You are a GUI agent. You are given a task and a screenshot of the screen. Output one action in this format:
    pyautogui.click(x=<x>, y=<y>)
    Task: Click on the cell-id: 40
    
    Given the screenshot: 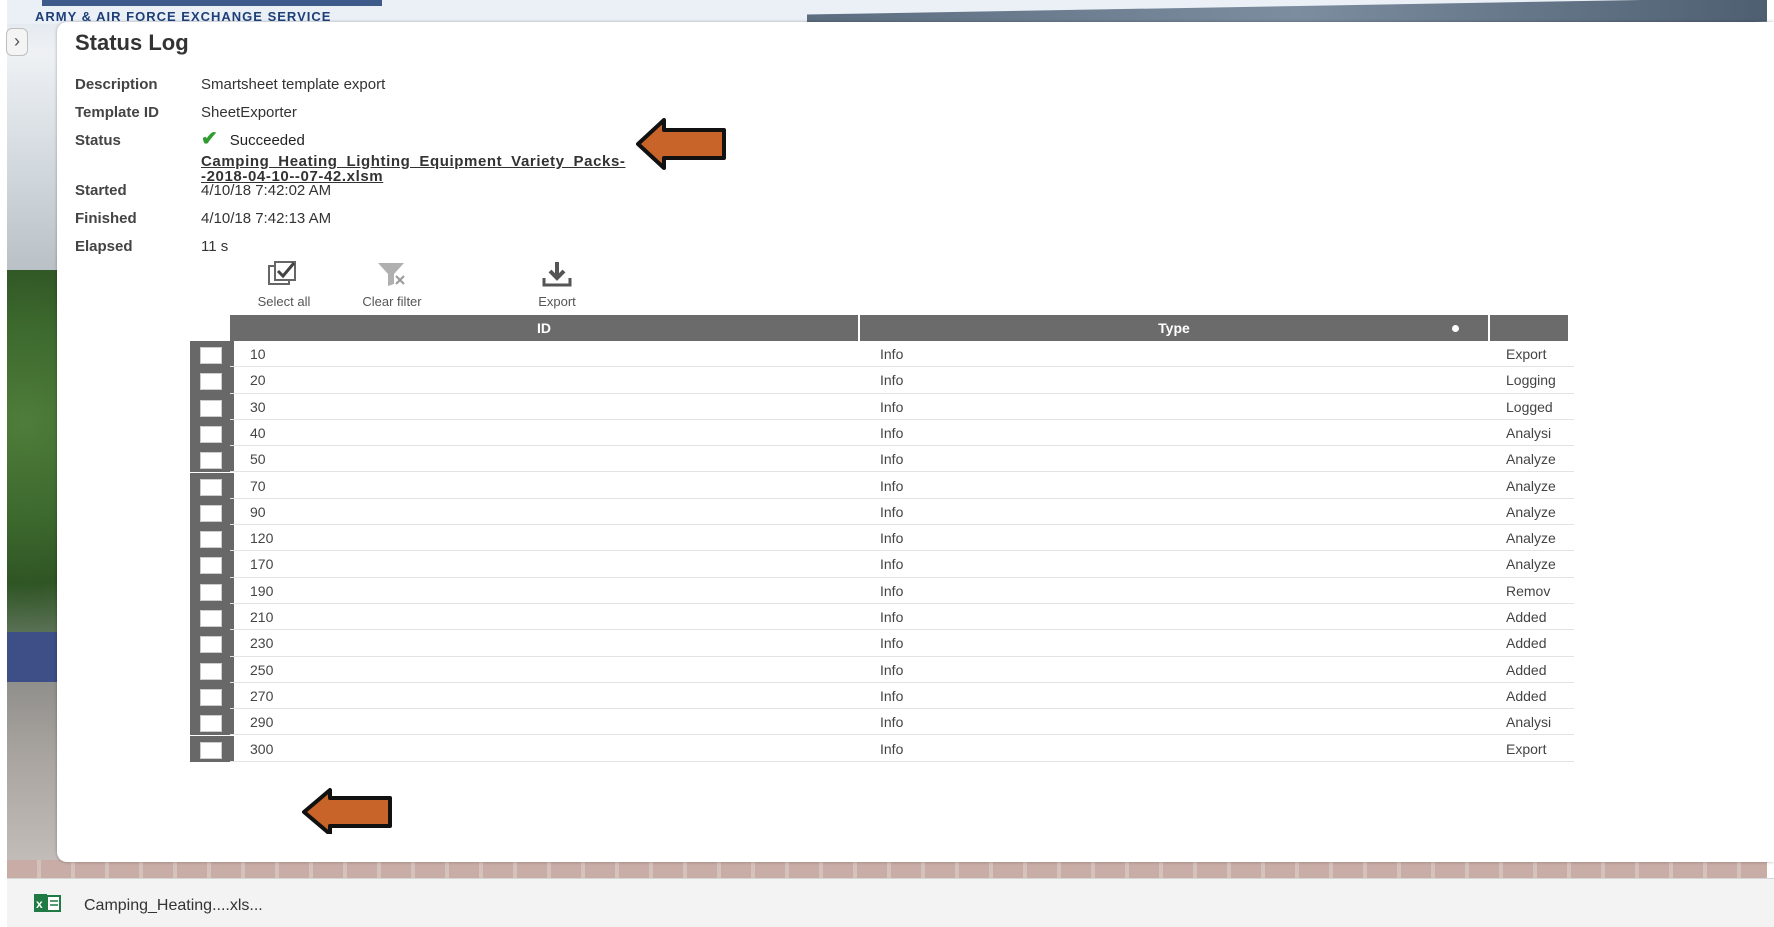 What is the action you would take?
    pyautogui.click(x=585, y=433)
    